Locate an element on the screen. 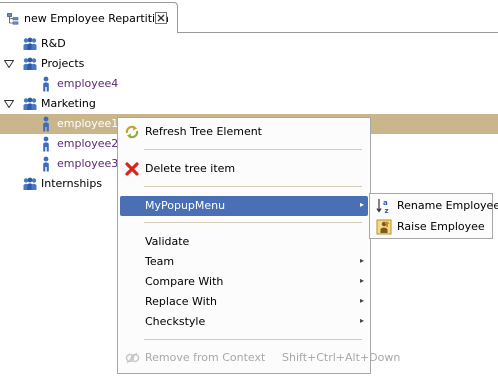  mypopupmenu-submenu: a z Rename Employee Raise Employee is located at coordinates (433, 216).